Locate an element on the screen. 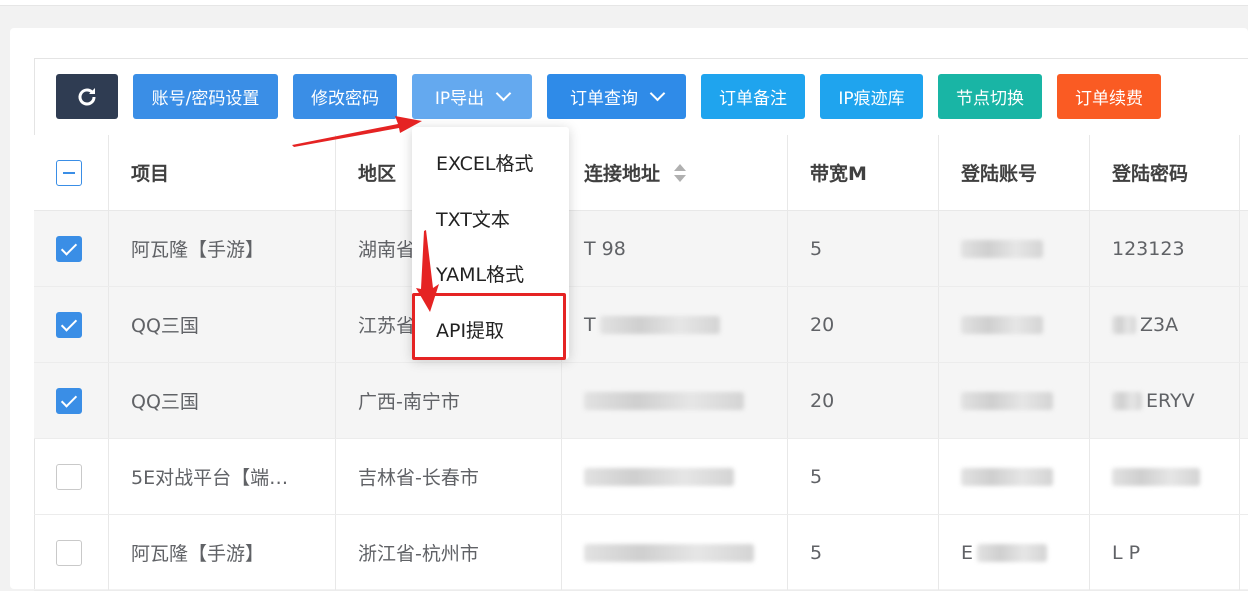 The height and width of the screenshot is (591, 1248). annotation-arrows is located at coordinates (365, 214).